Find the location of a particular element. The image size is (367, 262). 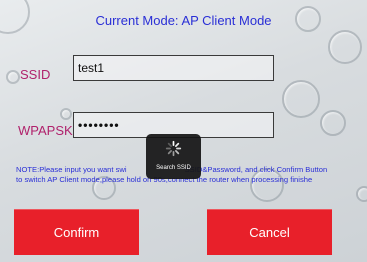

wpapsk-label: WPAPSK is located at coordinates (45, 130).